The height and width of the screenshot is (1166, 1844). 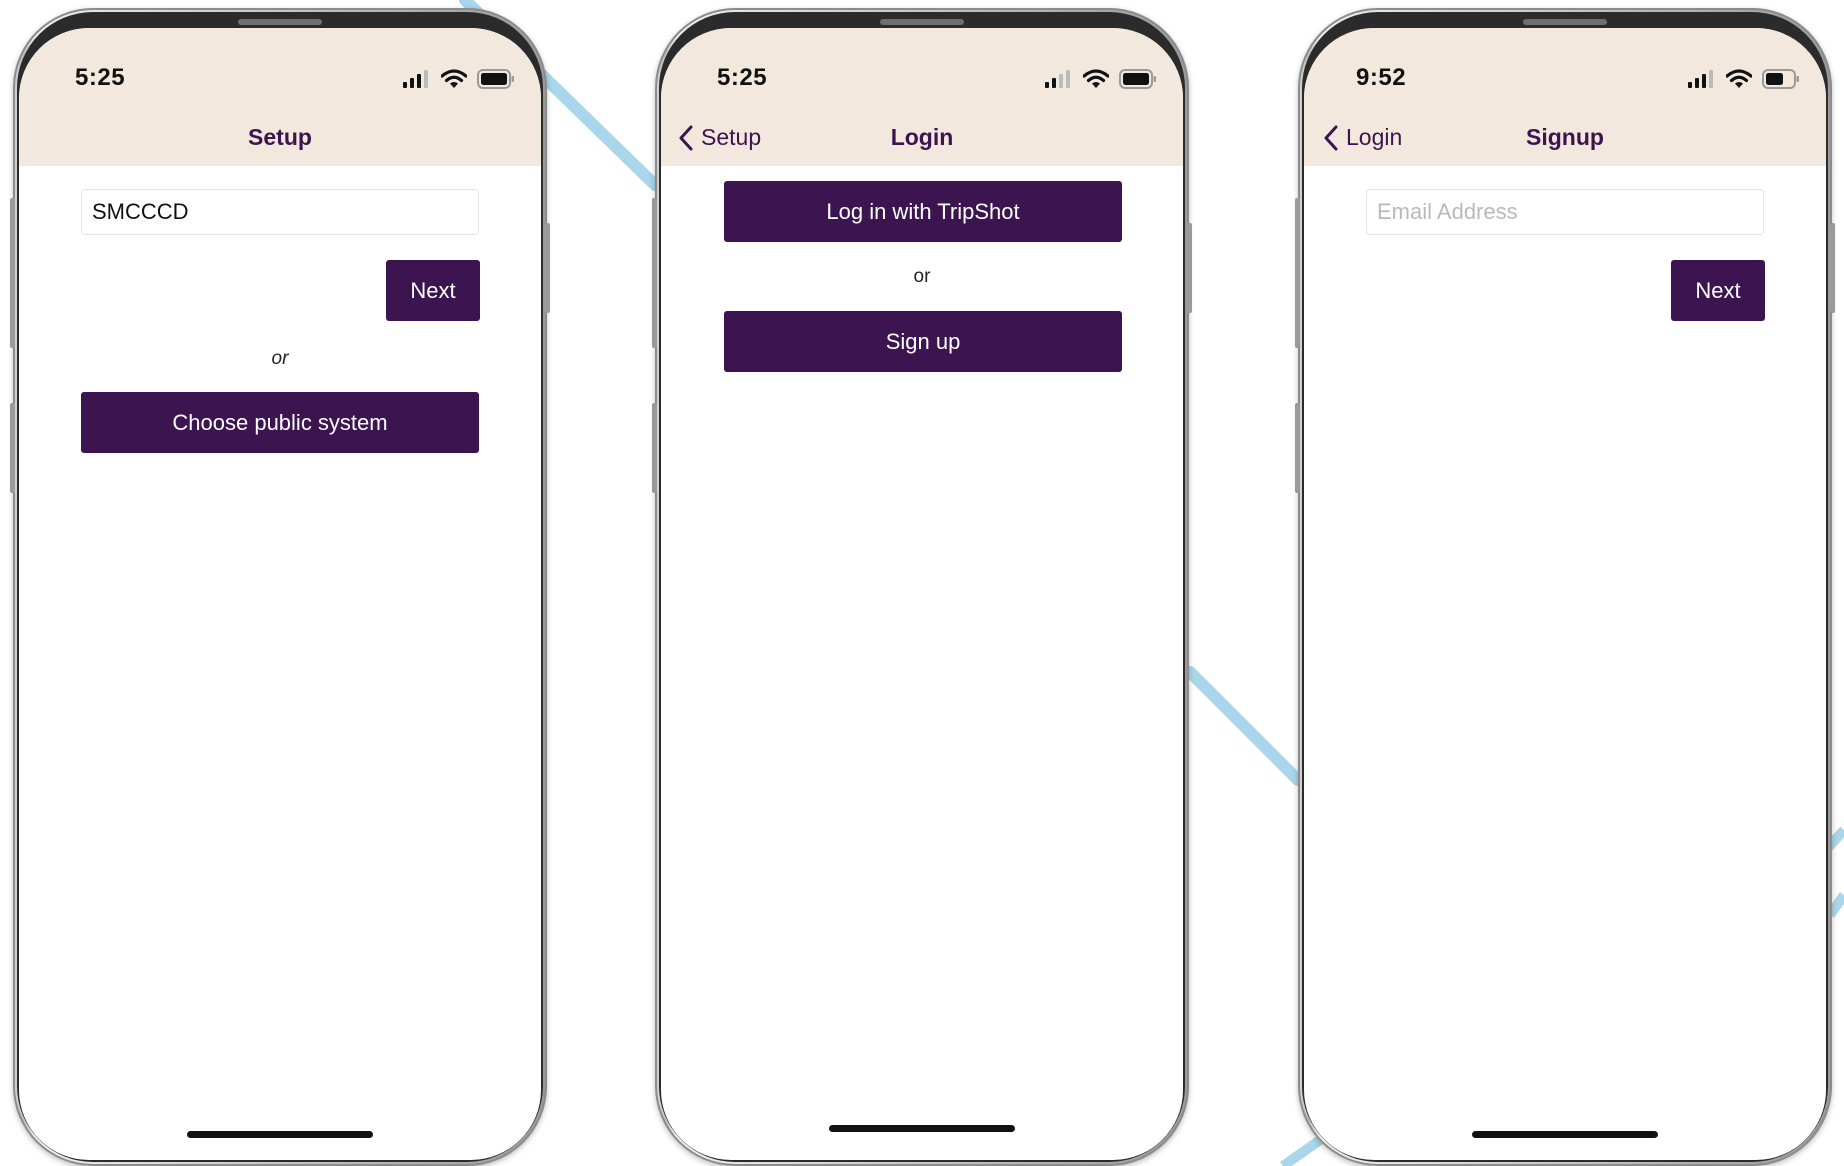 What do you see at coordinates (922, 97) in the screenshot?
I see `nav-header: 5:25 Setup Login` at bounding box center [922, 97].